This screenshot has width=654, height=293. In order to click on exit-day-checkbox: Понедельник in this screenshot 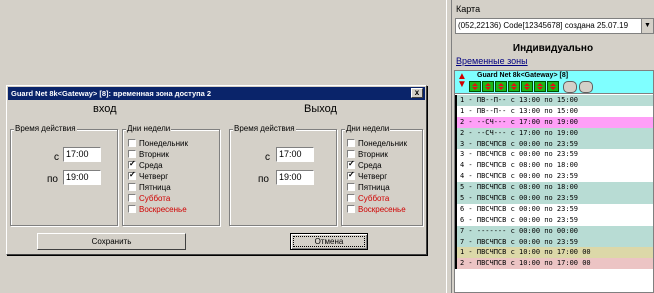, I will do `click(377, 143)`.